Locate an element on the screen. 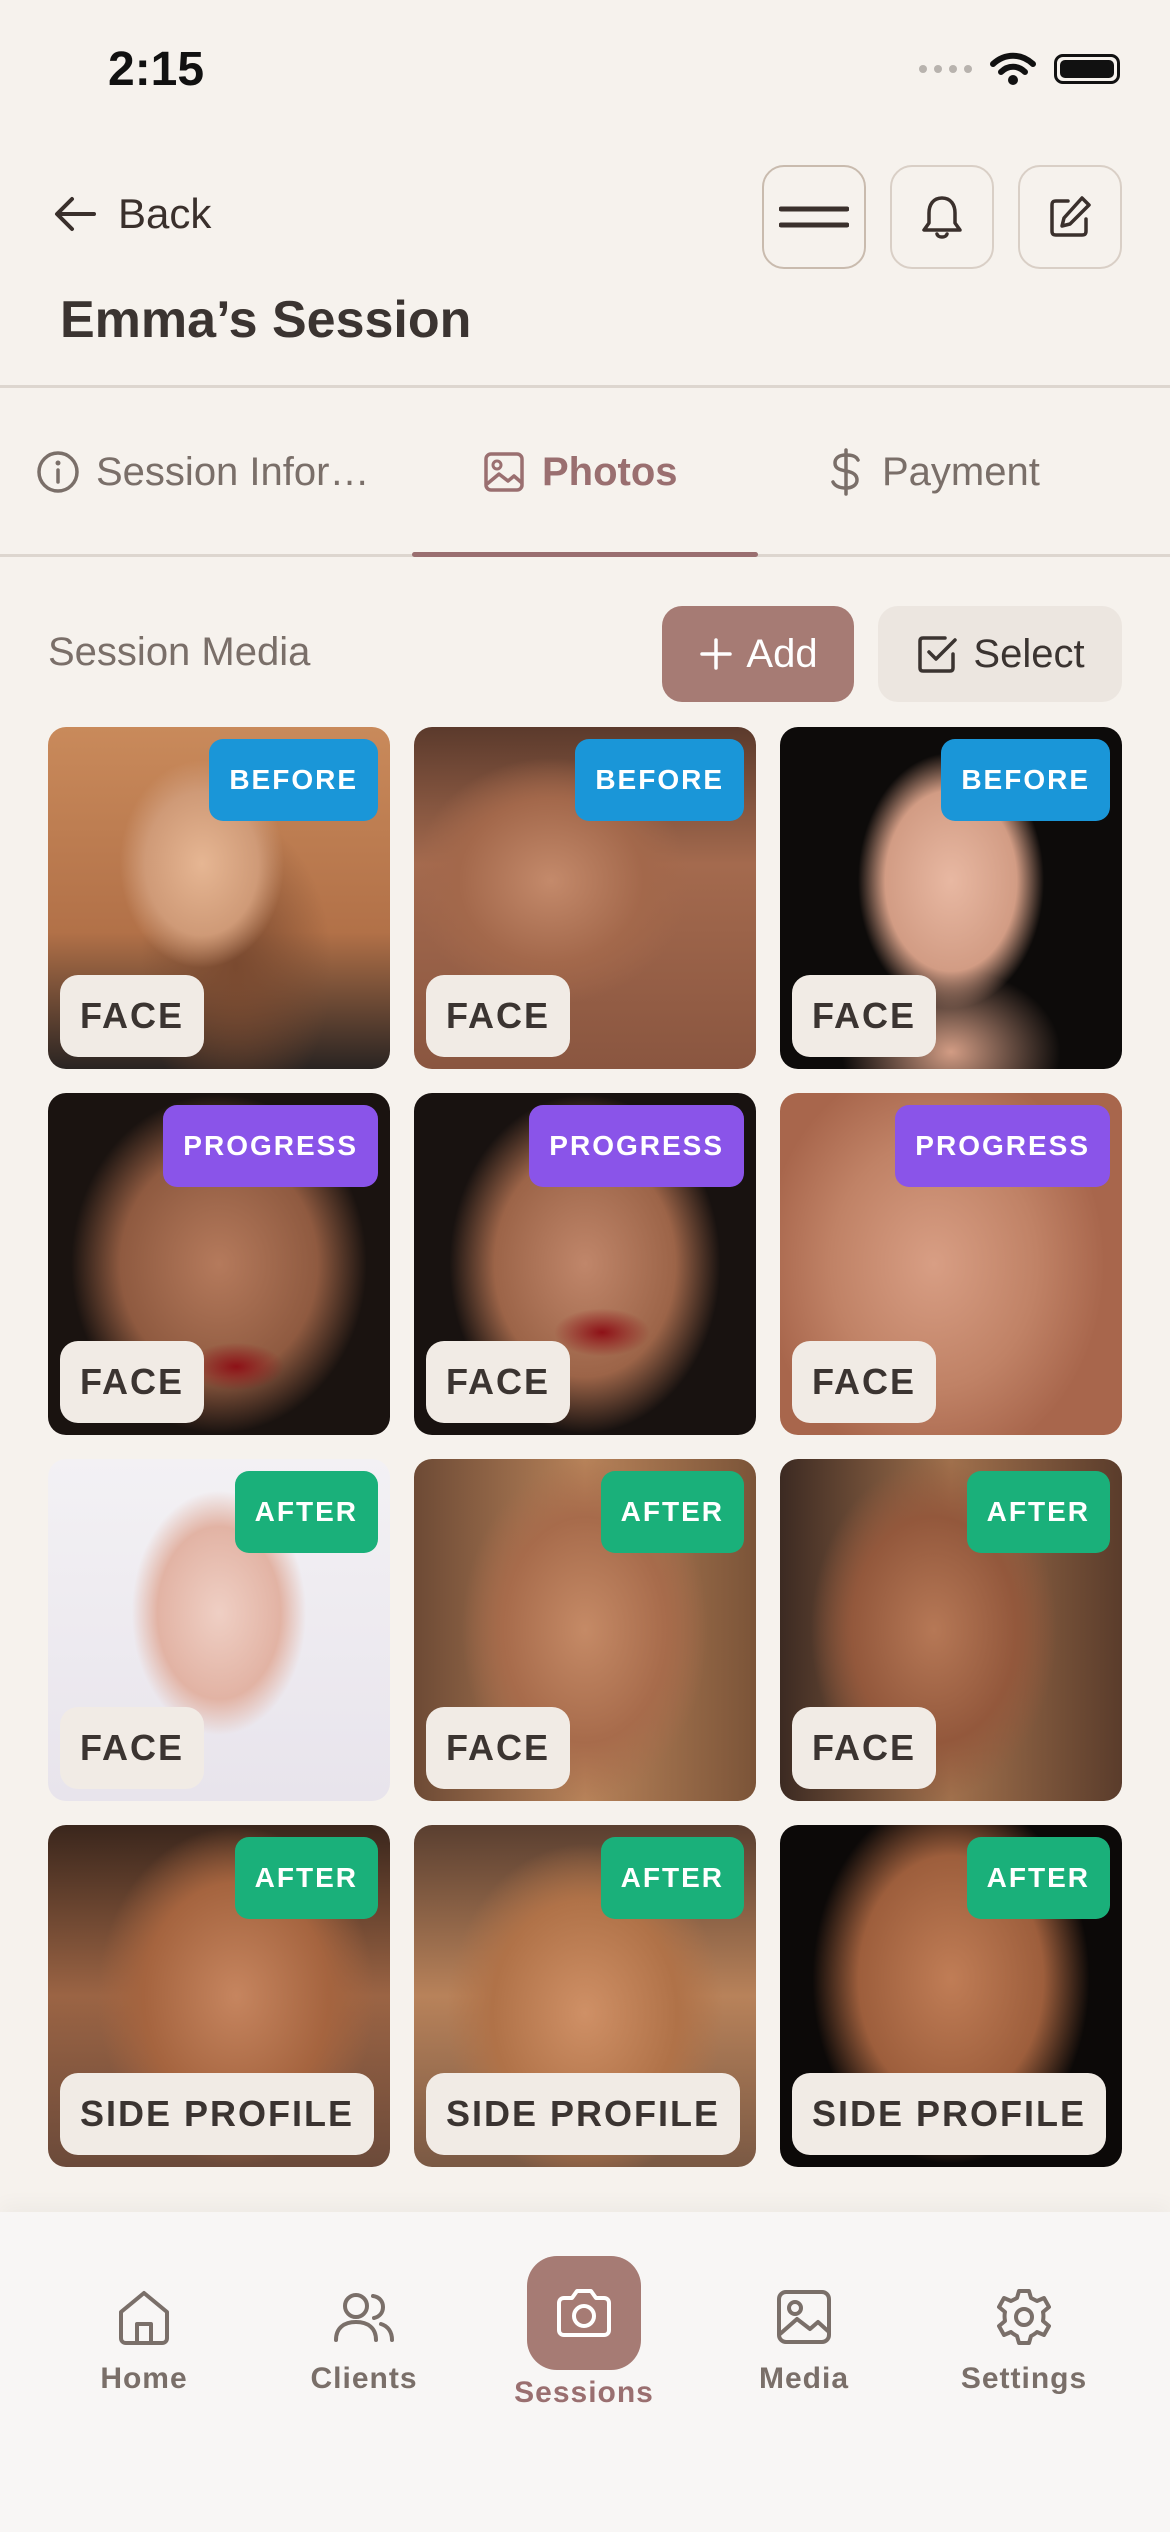 The image size is (1170, 2532). dollar-icon is located at coordinates (845, 472).